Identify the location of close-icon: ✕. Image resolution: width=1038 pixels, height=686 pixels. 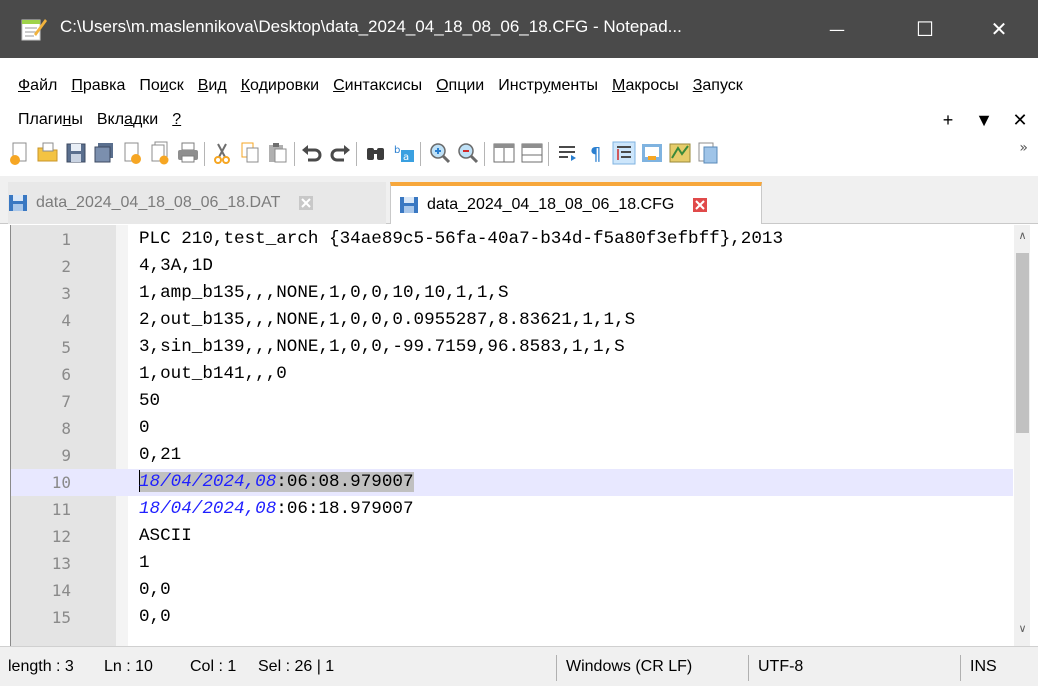
(999, 29).